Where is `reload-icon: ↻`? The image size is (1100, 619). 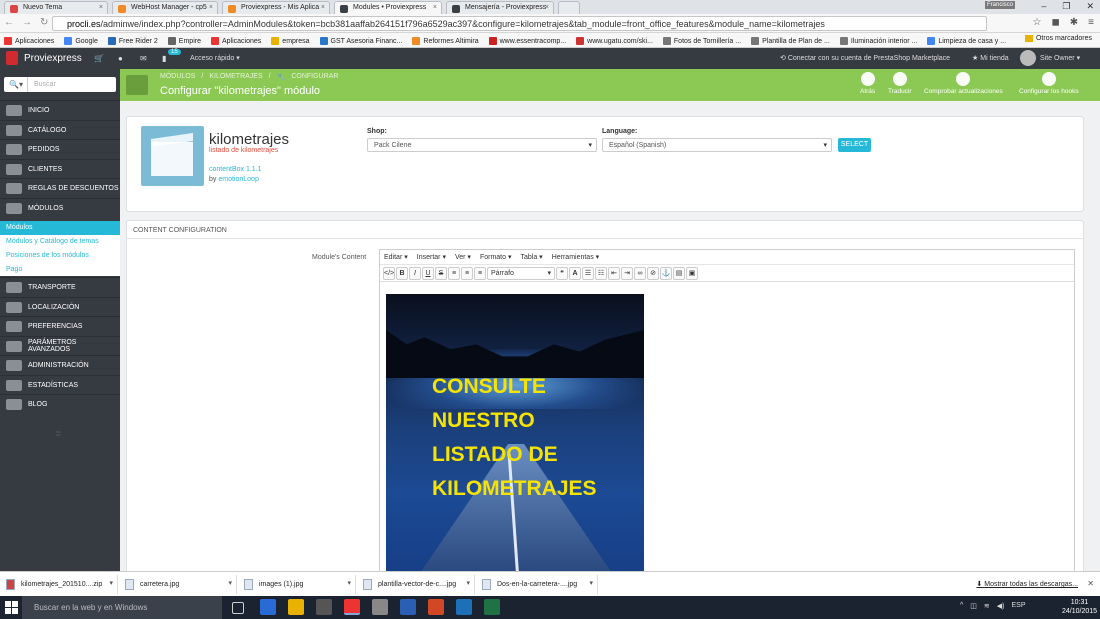
reload-icon: ↻ is located at coordinates (44, 22).